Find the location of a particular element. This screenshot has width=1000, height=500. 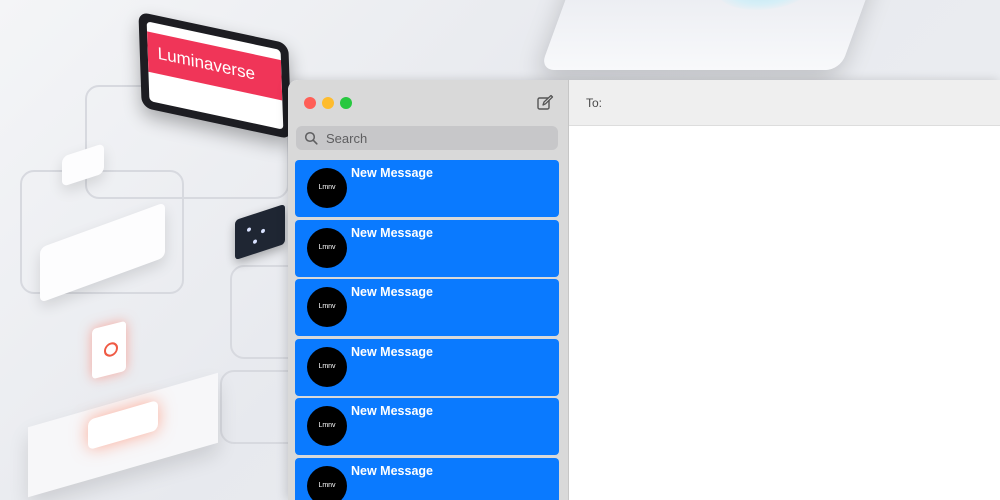

tablet-brand-text: Luminaverse is located at coordinates (215, 66).